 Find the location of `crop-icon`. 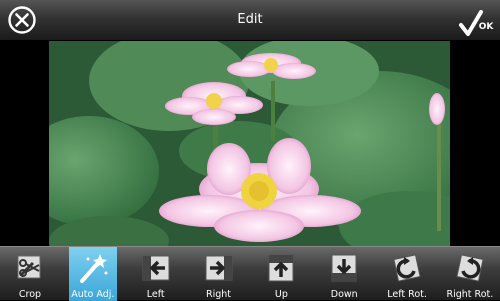

crop-icon is located at coordinates (29, 267).